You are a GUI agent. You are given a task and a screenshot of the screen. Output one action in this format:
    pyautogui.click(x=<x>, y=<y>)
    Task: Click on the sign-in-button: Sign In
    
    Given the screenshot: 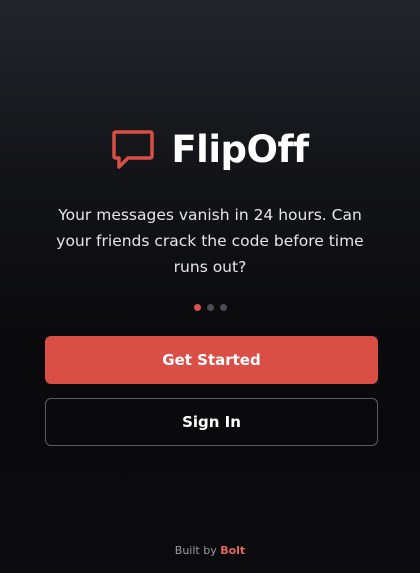 What is the action you would take?
    pyautogui.click(x=211, y=422)
    